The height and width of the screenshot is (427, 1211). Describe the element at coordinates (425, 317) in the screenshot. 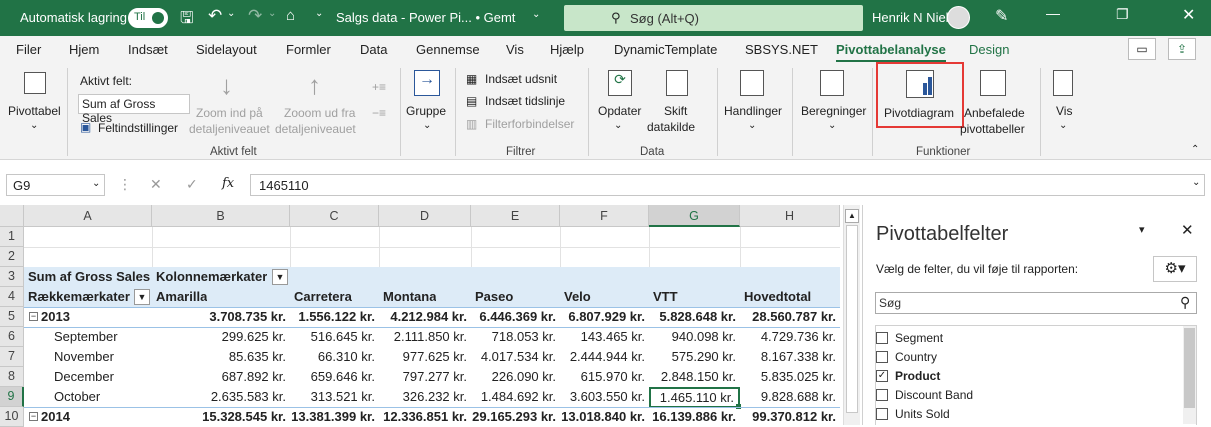

I see `table-cell: 4.212.984 kr.` at that location.